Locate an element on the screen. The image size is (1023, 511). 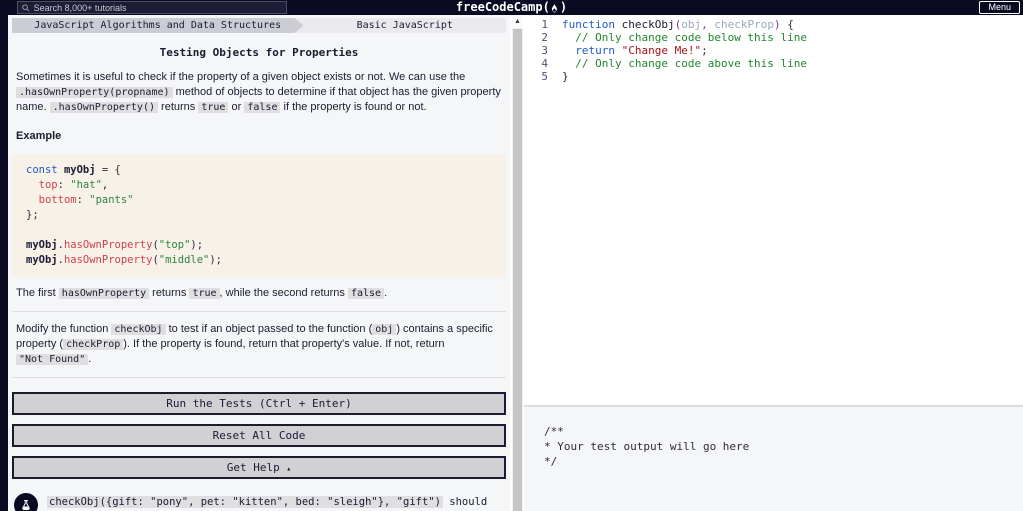
freecodecamp-logo: freeCodeCamp() is located at coordinates (511, 7).